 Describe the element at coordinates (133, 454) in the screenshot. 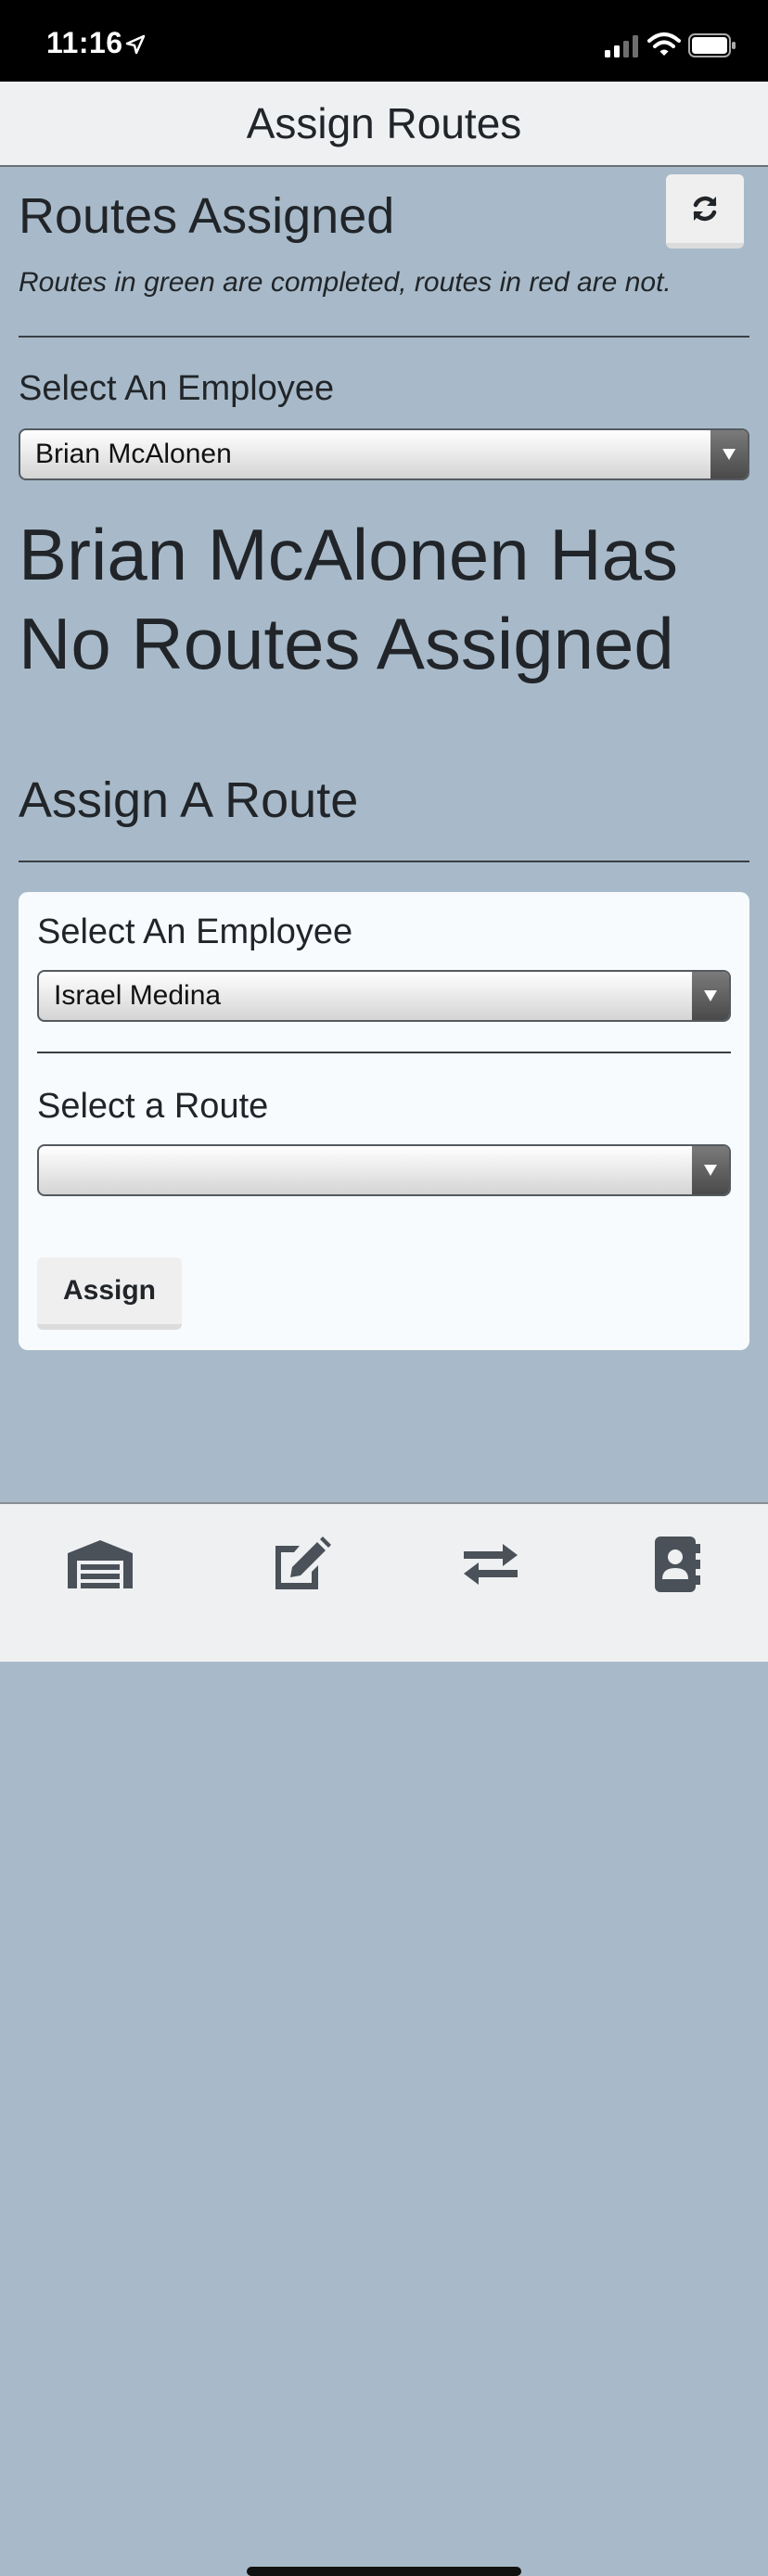

I see `employee-select-value: Brian McAlonen` at that location.